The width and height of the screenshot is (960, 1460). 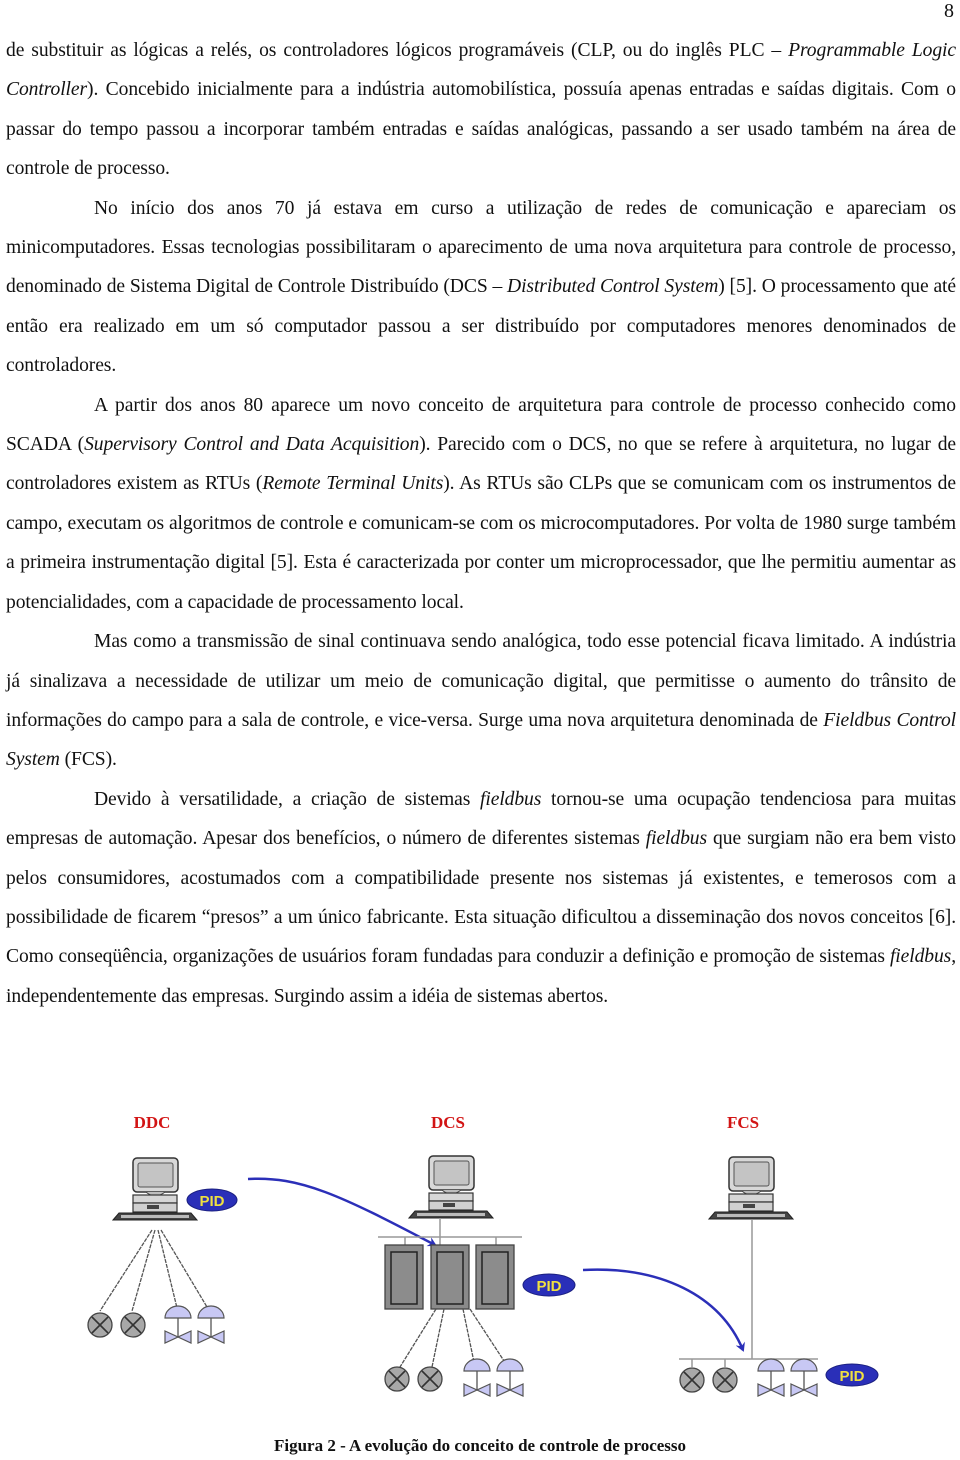 I want to click on page-number: 8, so click(x=949, y=11).